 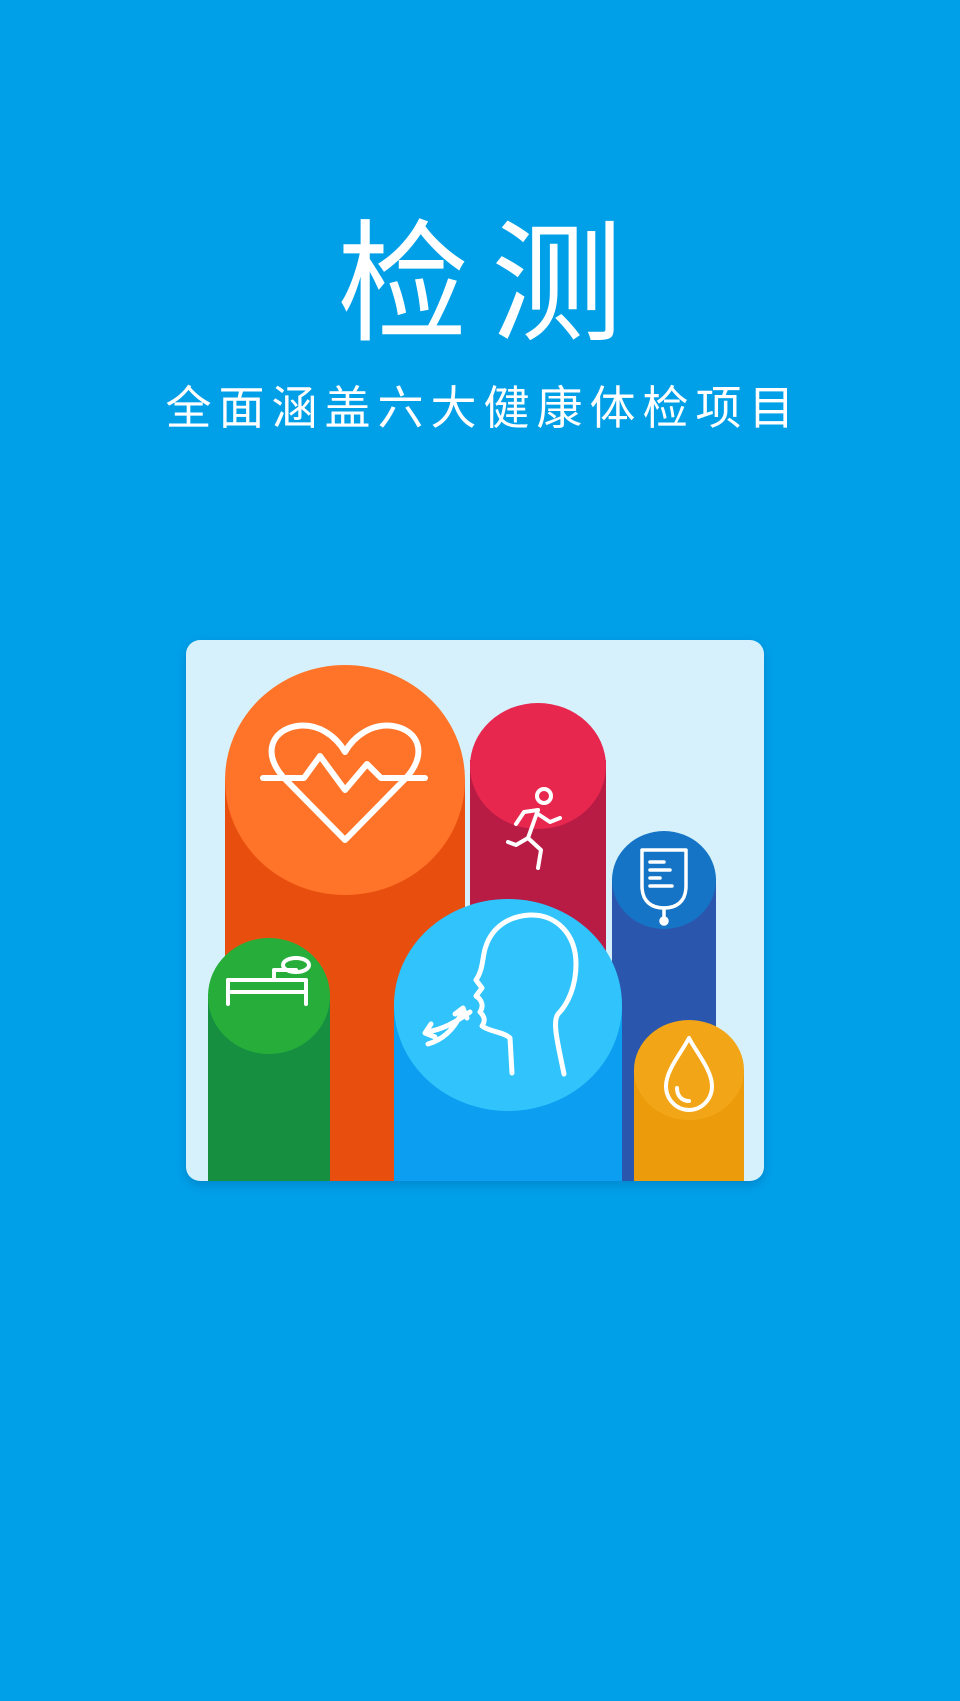 I want to click on page-title: 检测, so click(x=491, y=285).